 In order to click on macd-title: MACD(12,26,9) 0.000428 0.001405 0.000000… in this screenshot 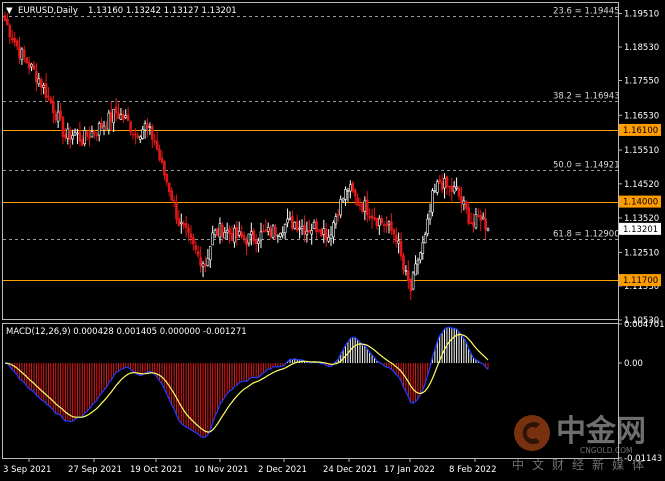, I will do `click(126, 332)`.